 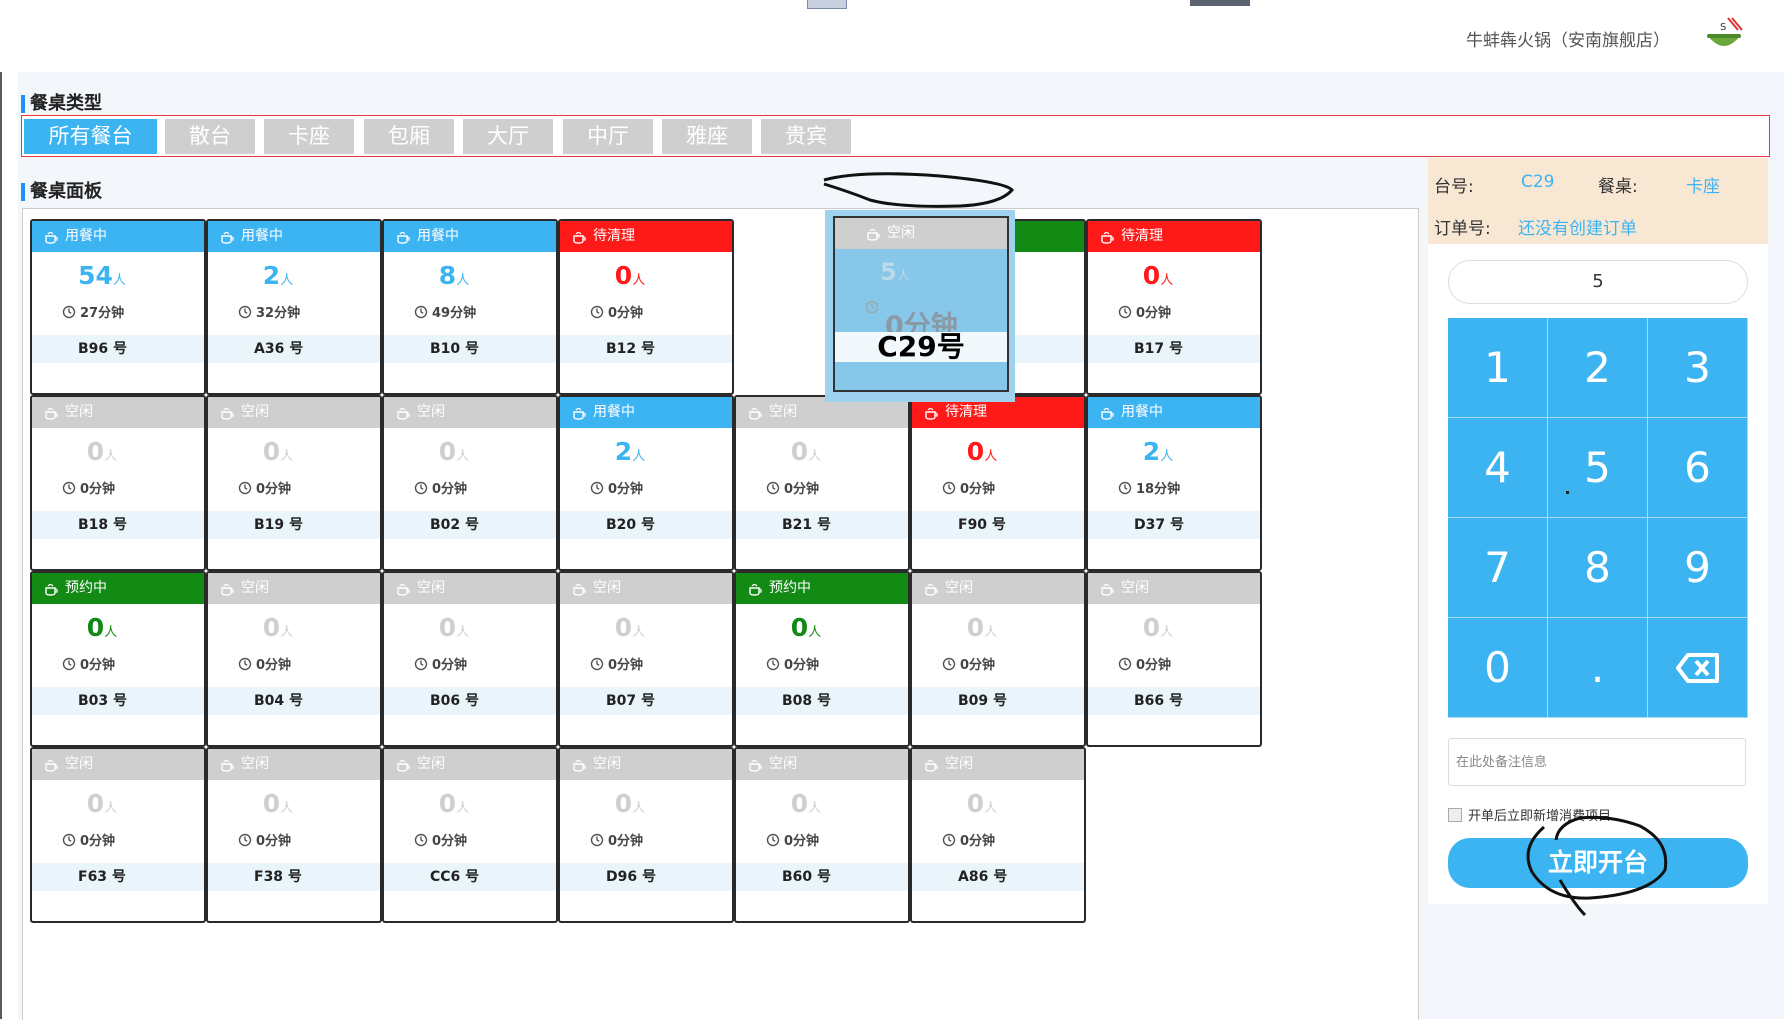 I want to click on table-tile: 空闲 0人 0分钟 B07 号, so click(x=646, y=659).